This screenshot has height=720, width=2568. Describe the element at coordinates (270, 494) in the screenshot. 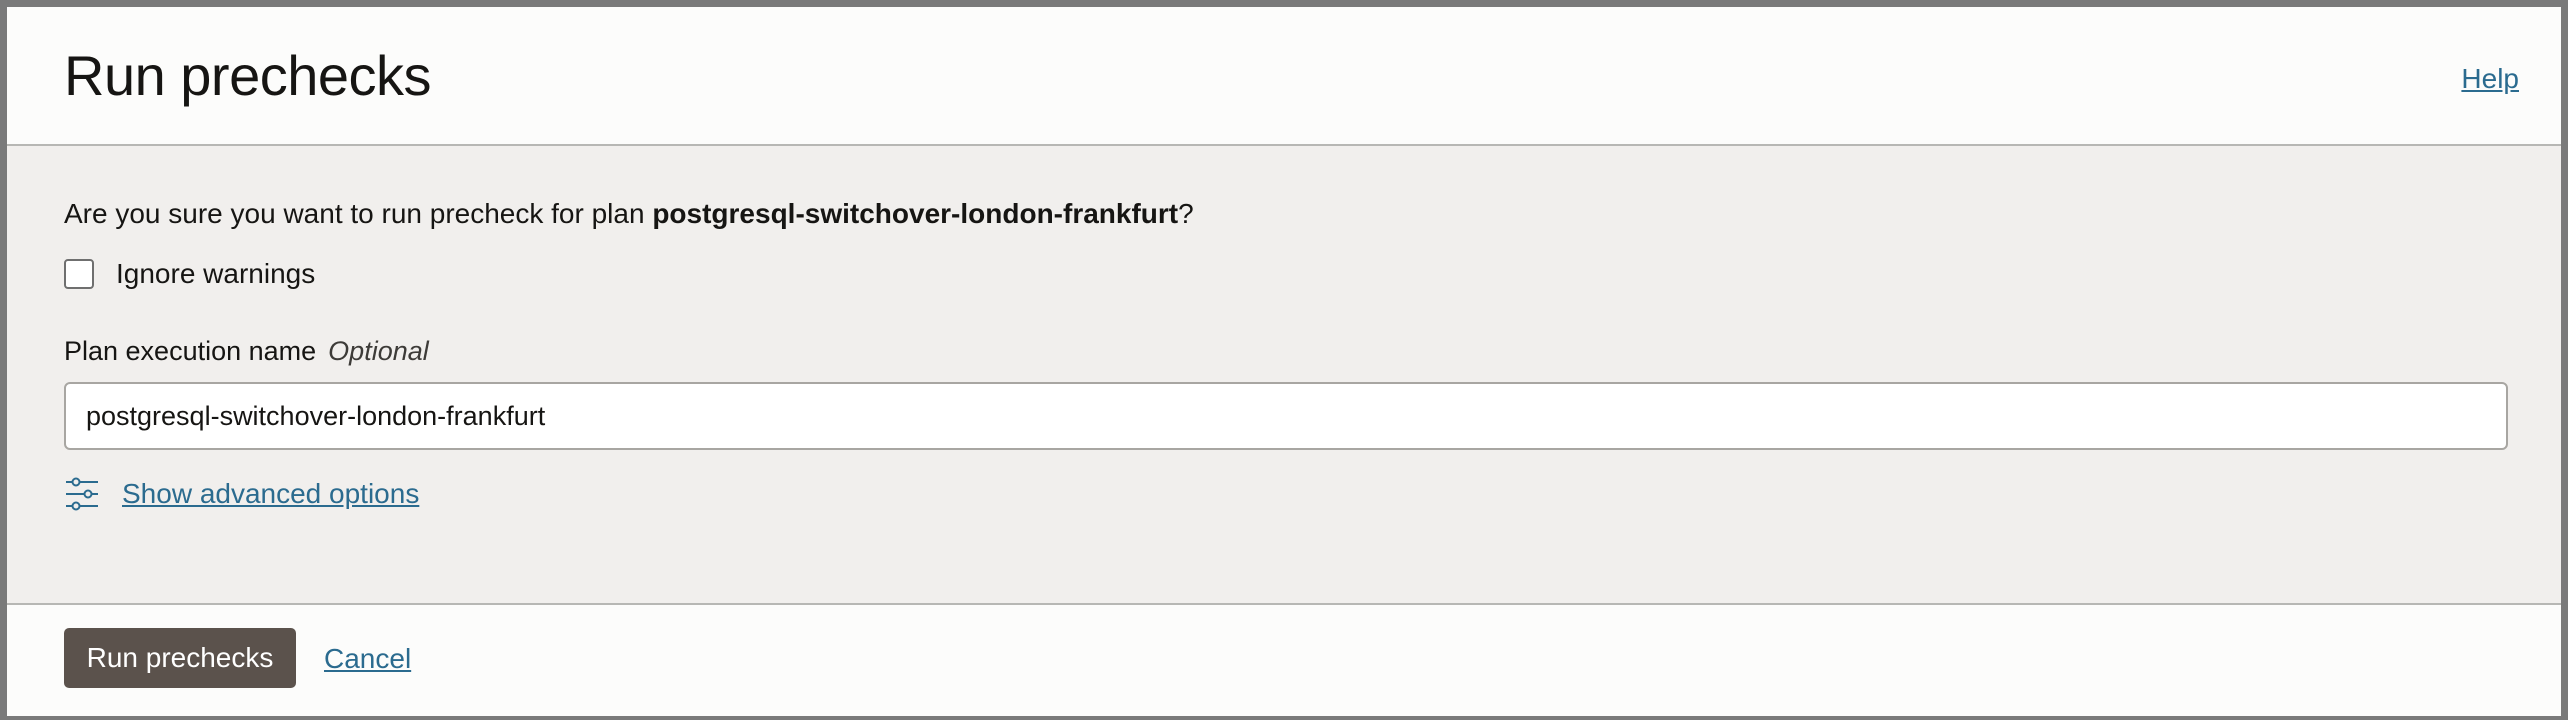

I see `advanced-options-label: Show advanced options` at that location.